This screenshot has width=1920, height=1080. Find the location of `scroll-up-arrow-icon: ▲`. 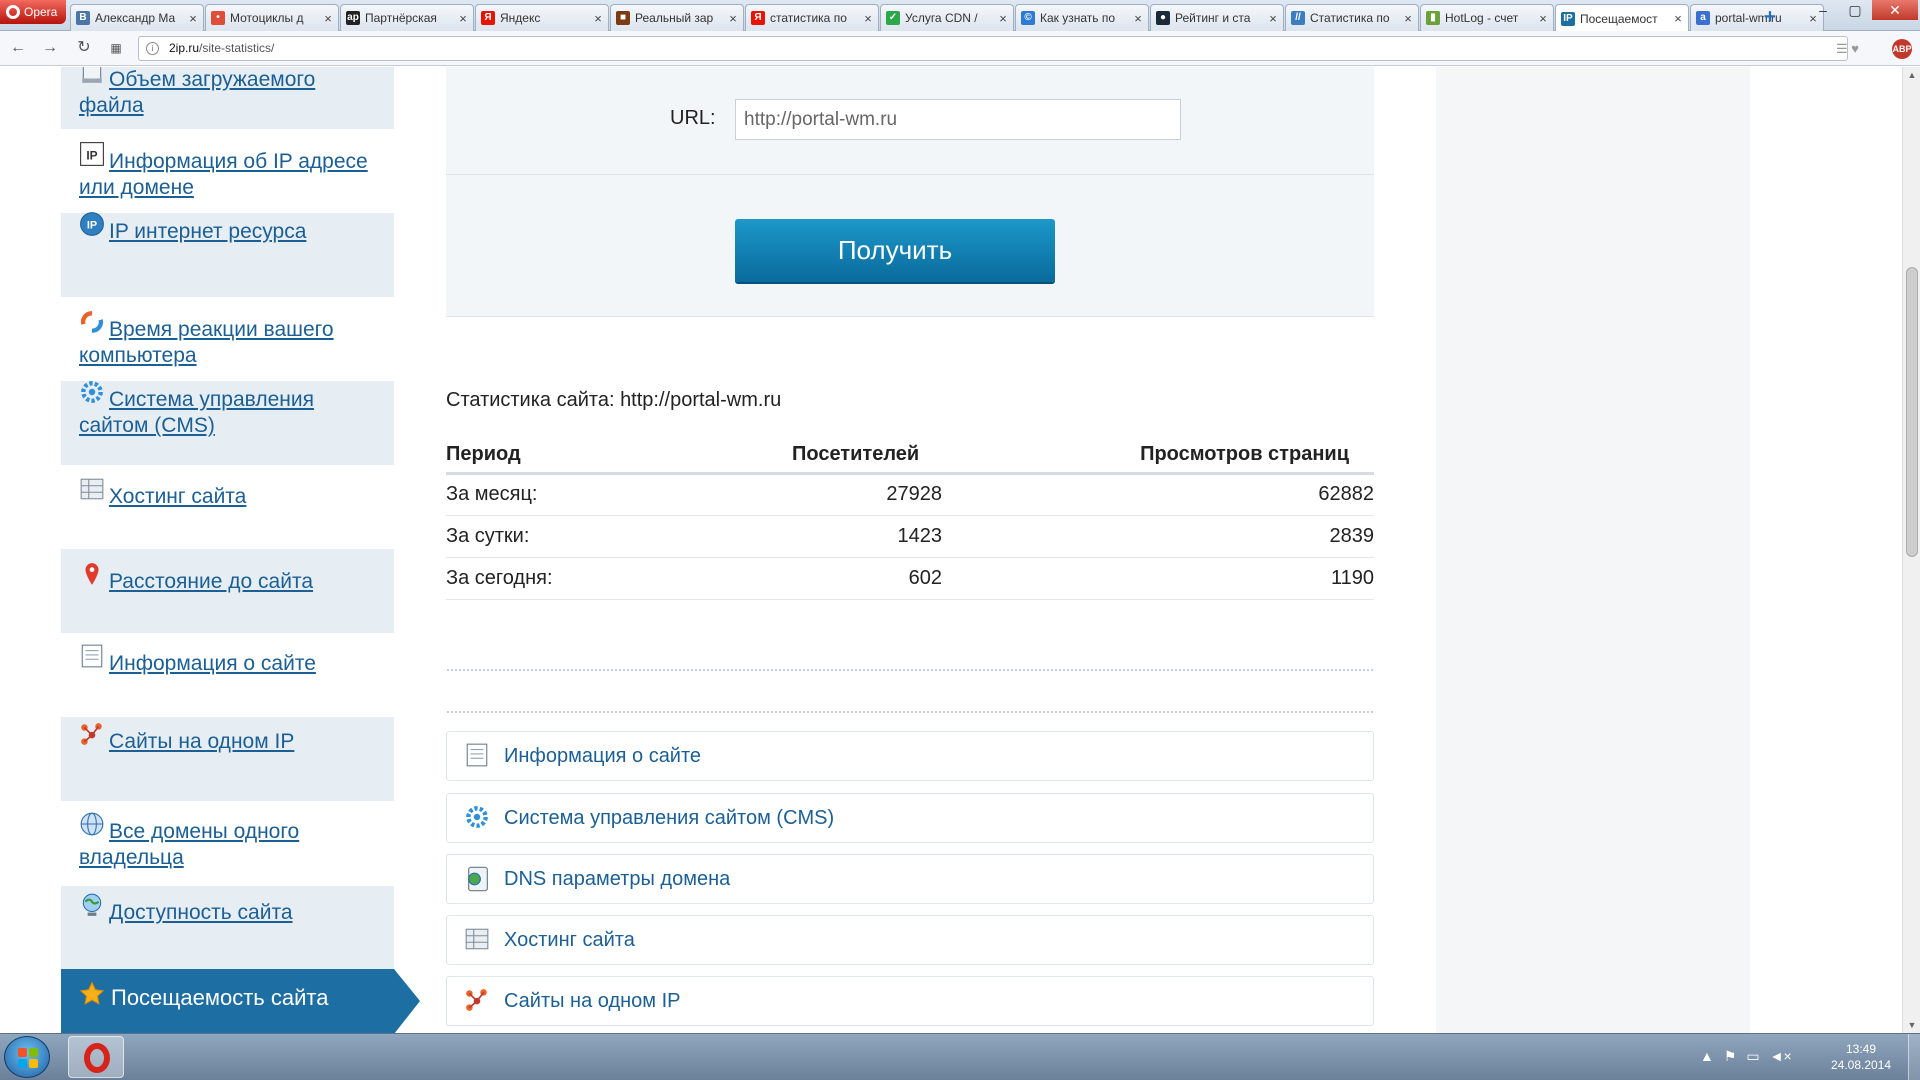

scroll-up-arrow-icon: ▲ is located at coordinates (1911, 75).